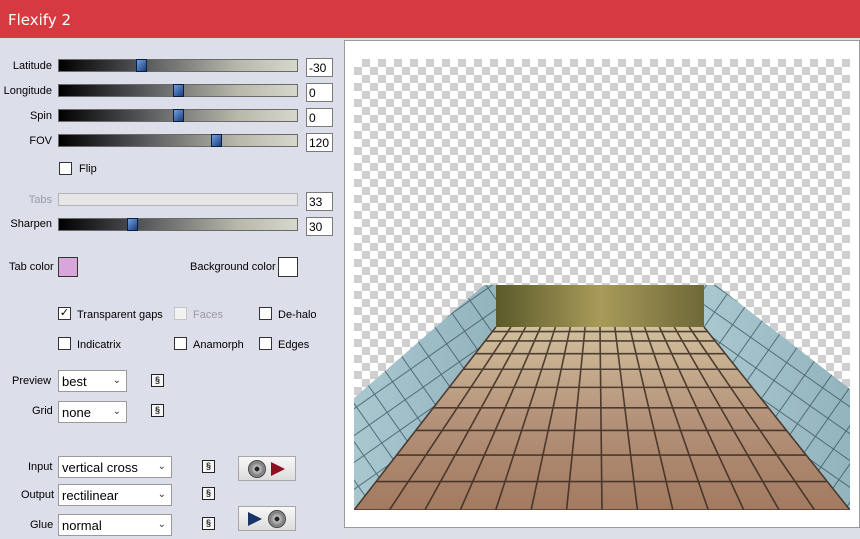 The width and height of the screenshot is (860, 539). What do you see at coordinates (31, 224) in the screenshot?
I see `sharpen-label: Sharpen` at bounding box center [31, 224].